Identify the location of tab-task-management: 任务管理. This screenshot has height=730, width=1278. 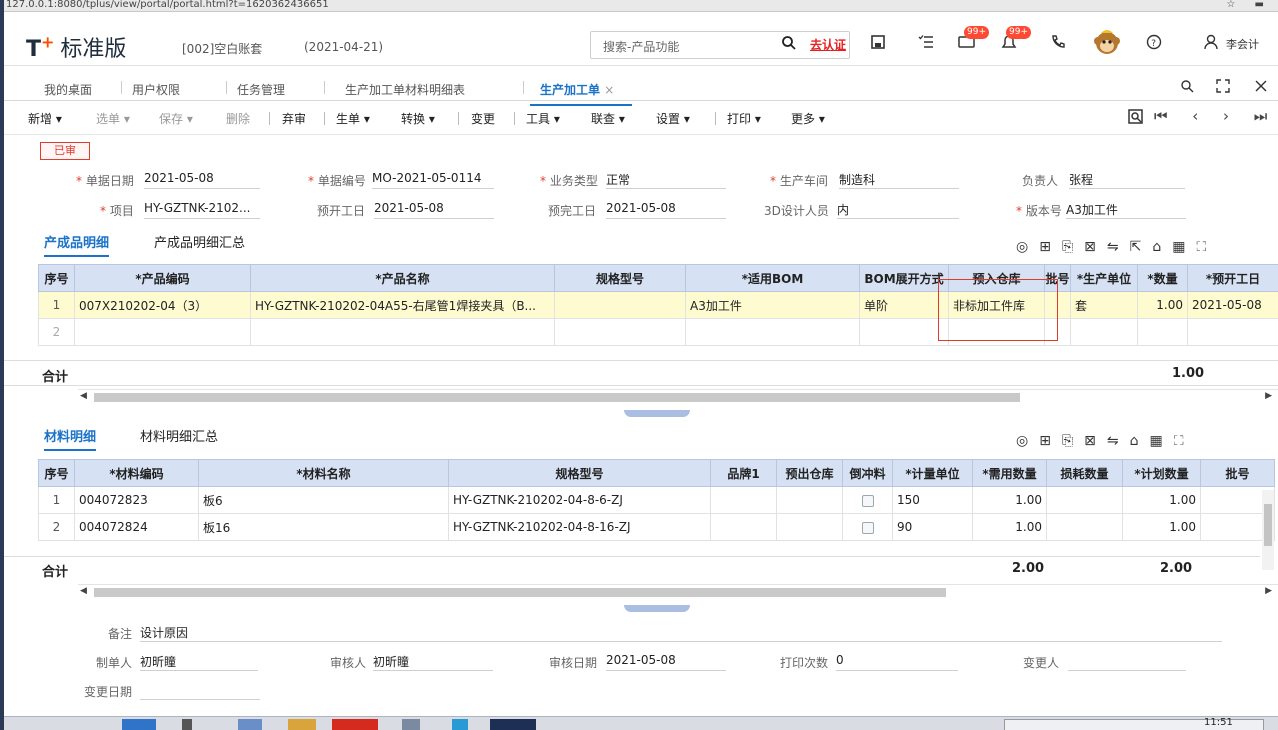
(261, 89).